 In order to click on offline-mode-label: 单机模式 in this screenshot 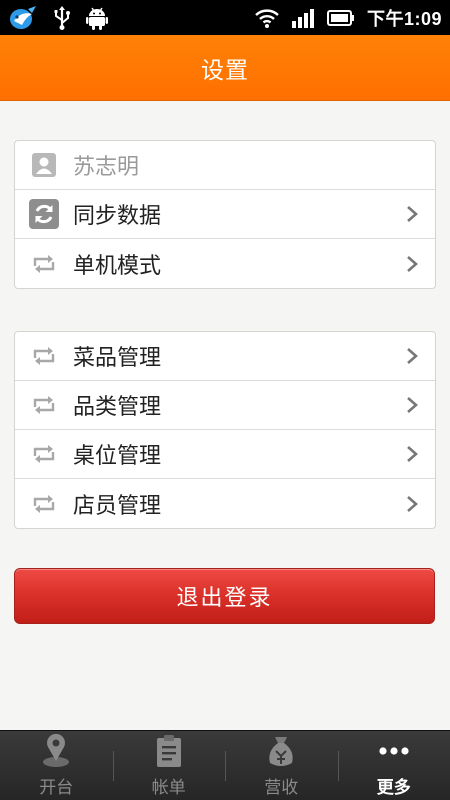, I will do `click(117, 266)`.